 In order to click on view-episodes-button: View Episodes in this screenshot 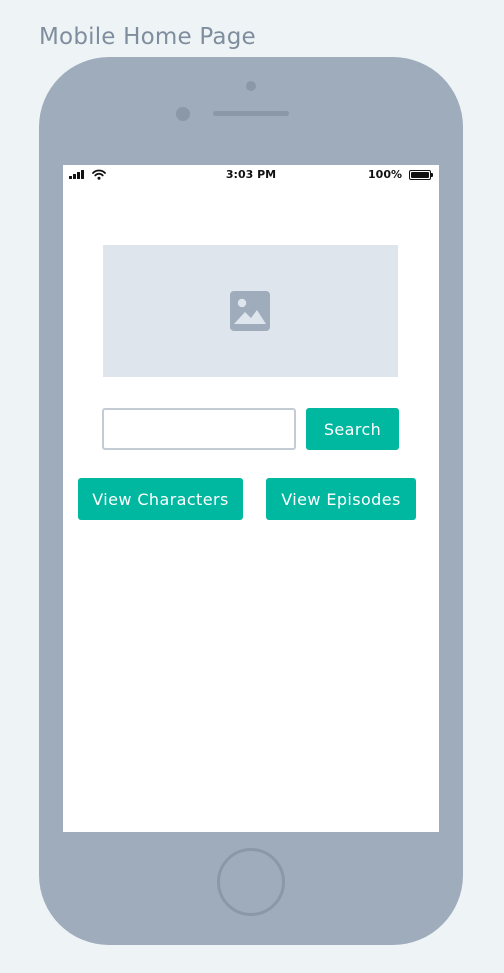, I will do `click(341, 499)`.